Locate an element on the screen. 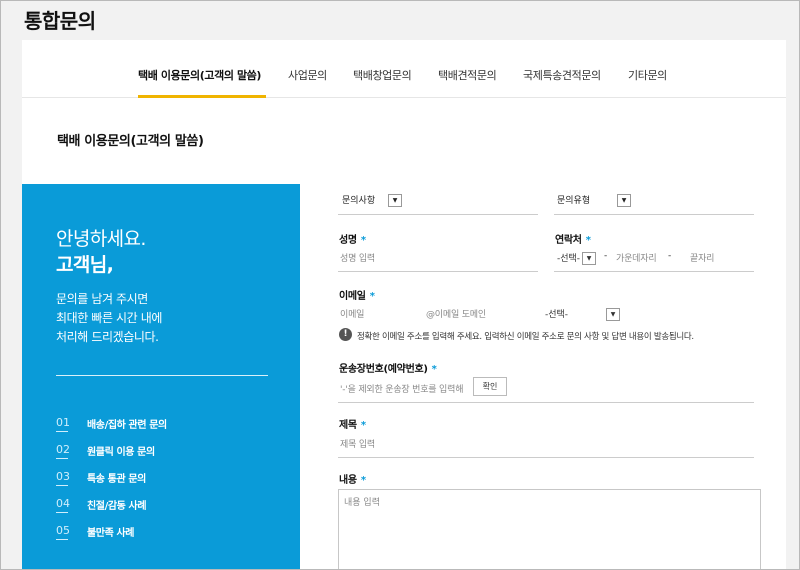 The width and height of the screenshot is (800, 570). name-label: 성명 * is located at coordinates (352, 238).